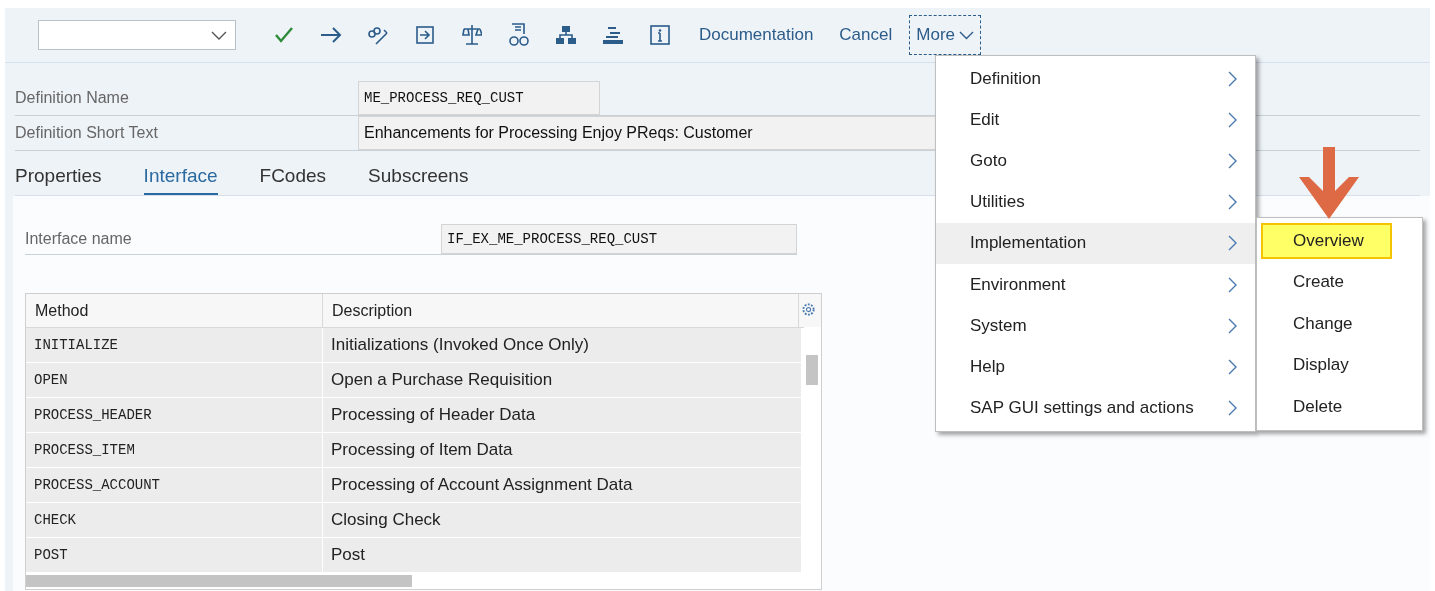  What do you see at coordinates (72, 98) in the screenshot?
I see `field-label: Definition Name` at bounding box center [72, 98].